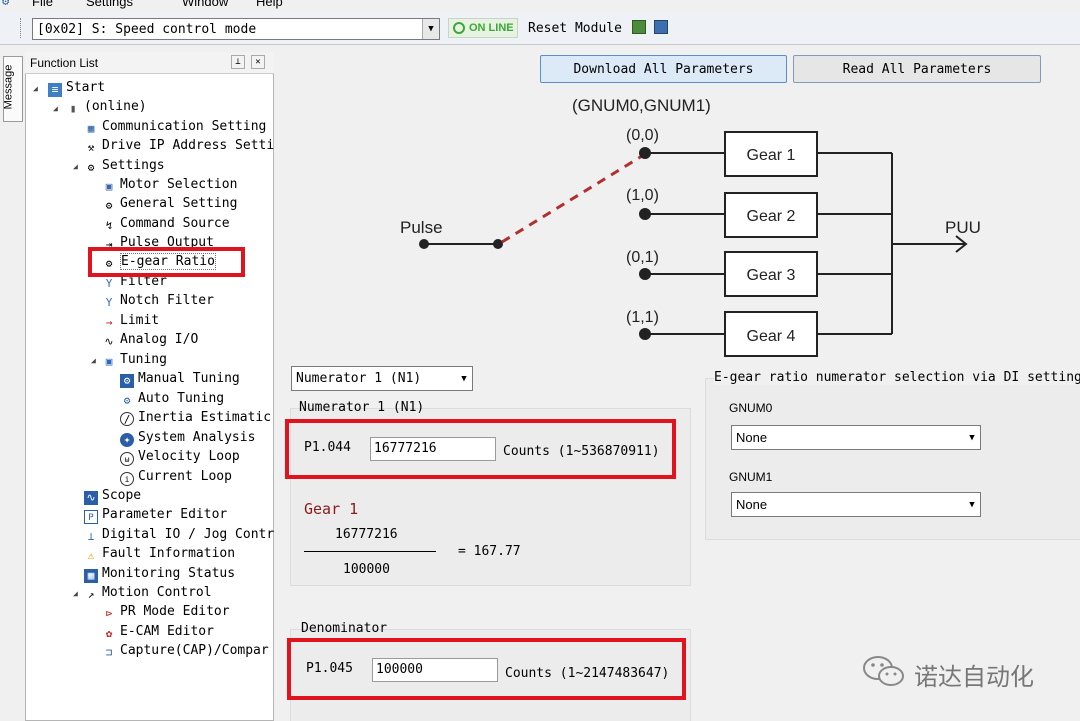 Image resolution: width=1080 pixels, height=721 pixels. What do you see at coordinates (540, 6) in the screenshot?
I see `menu-bar: ⚙ File Settings Window Help` at bounding box center [540, 6].